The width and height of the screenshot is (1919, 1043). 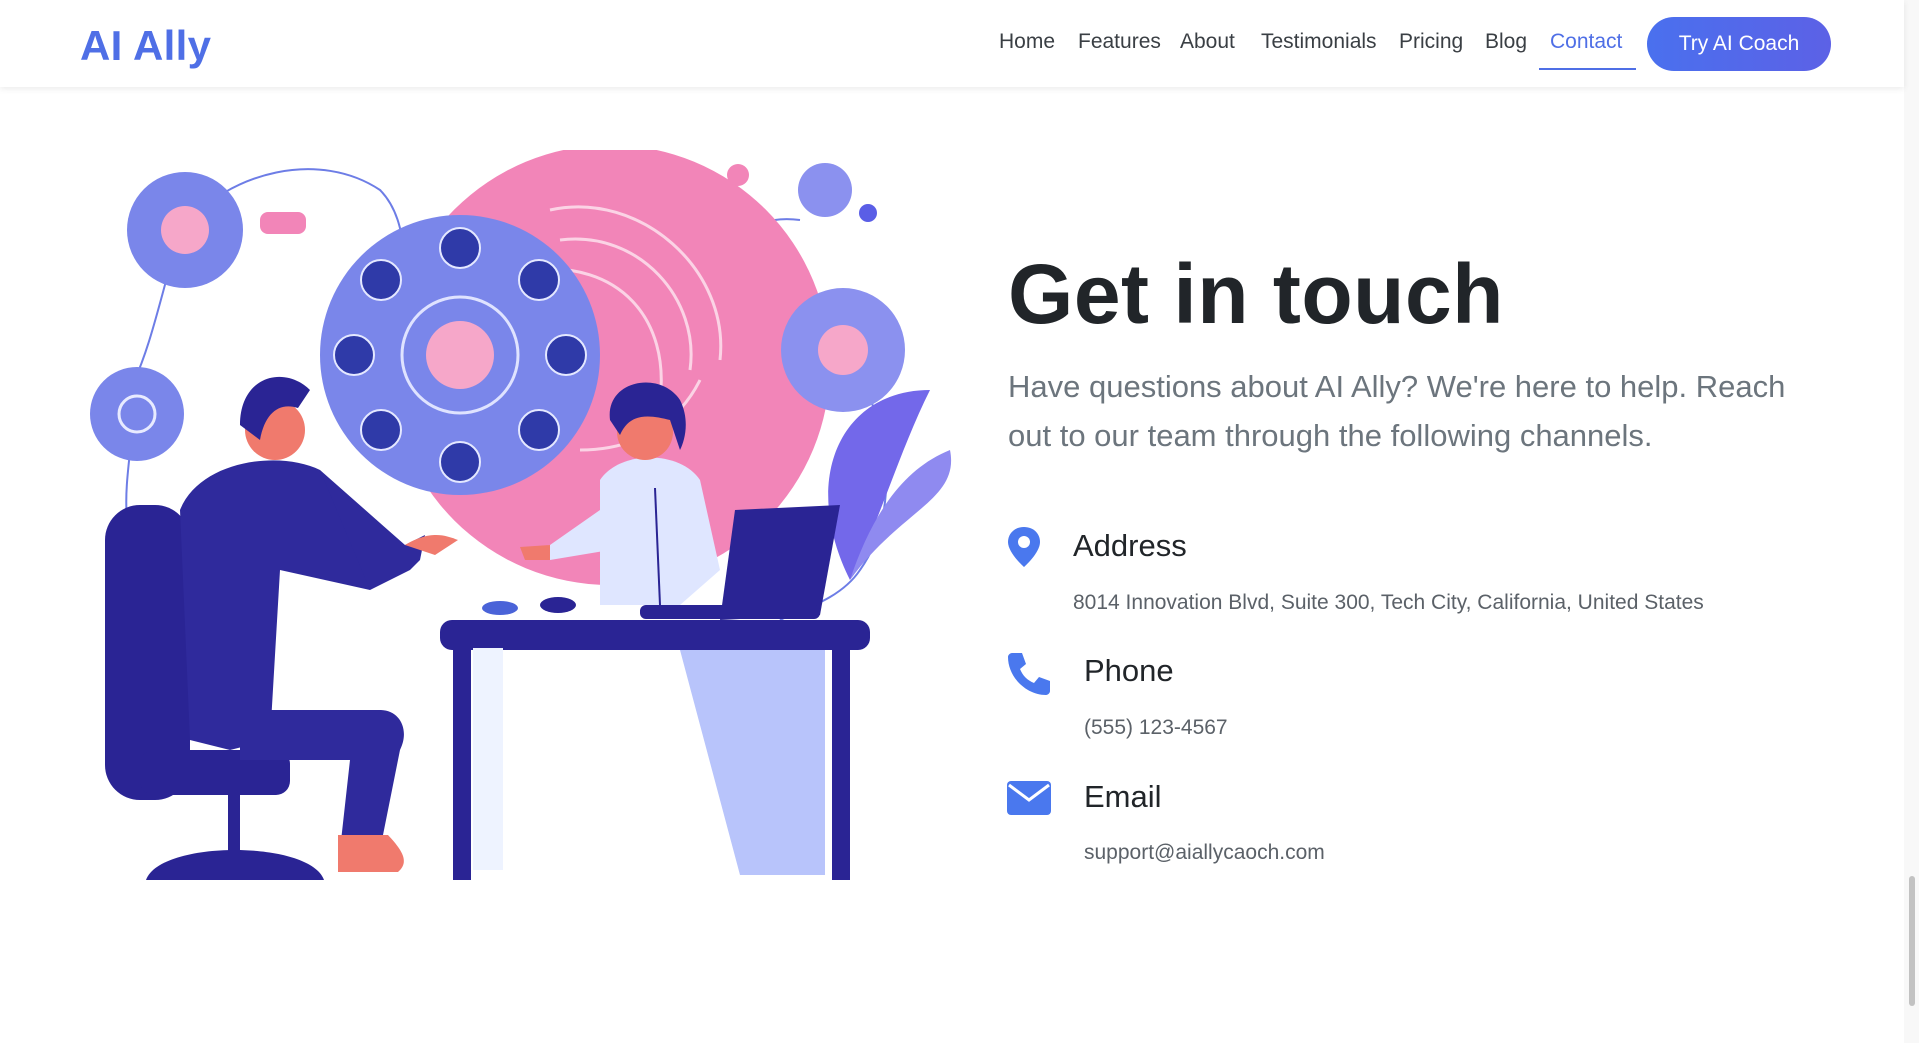 What do you see at coordinates (1027, 42) in the screenshot?
I see `nav-home: Home` at bounding box center [1027, 42].